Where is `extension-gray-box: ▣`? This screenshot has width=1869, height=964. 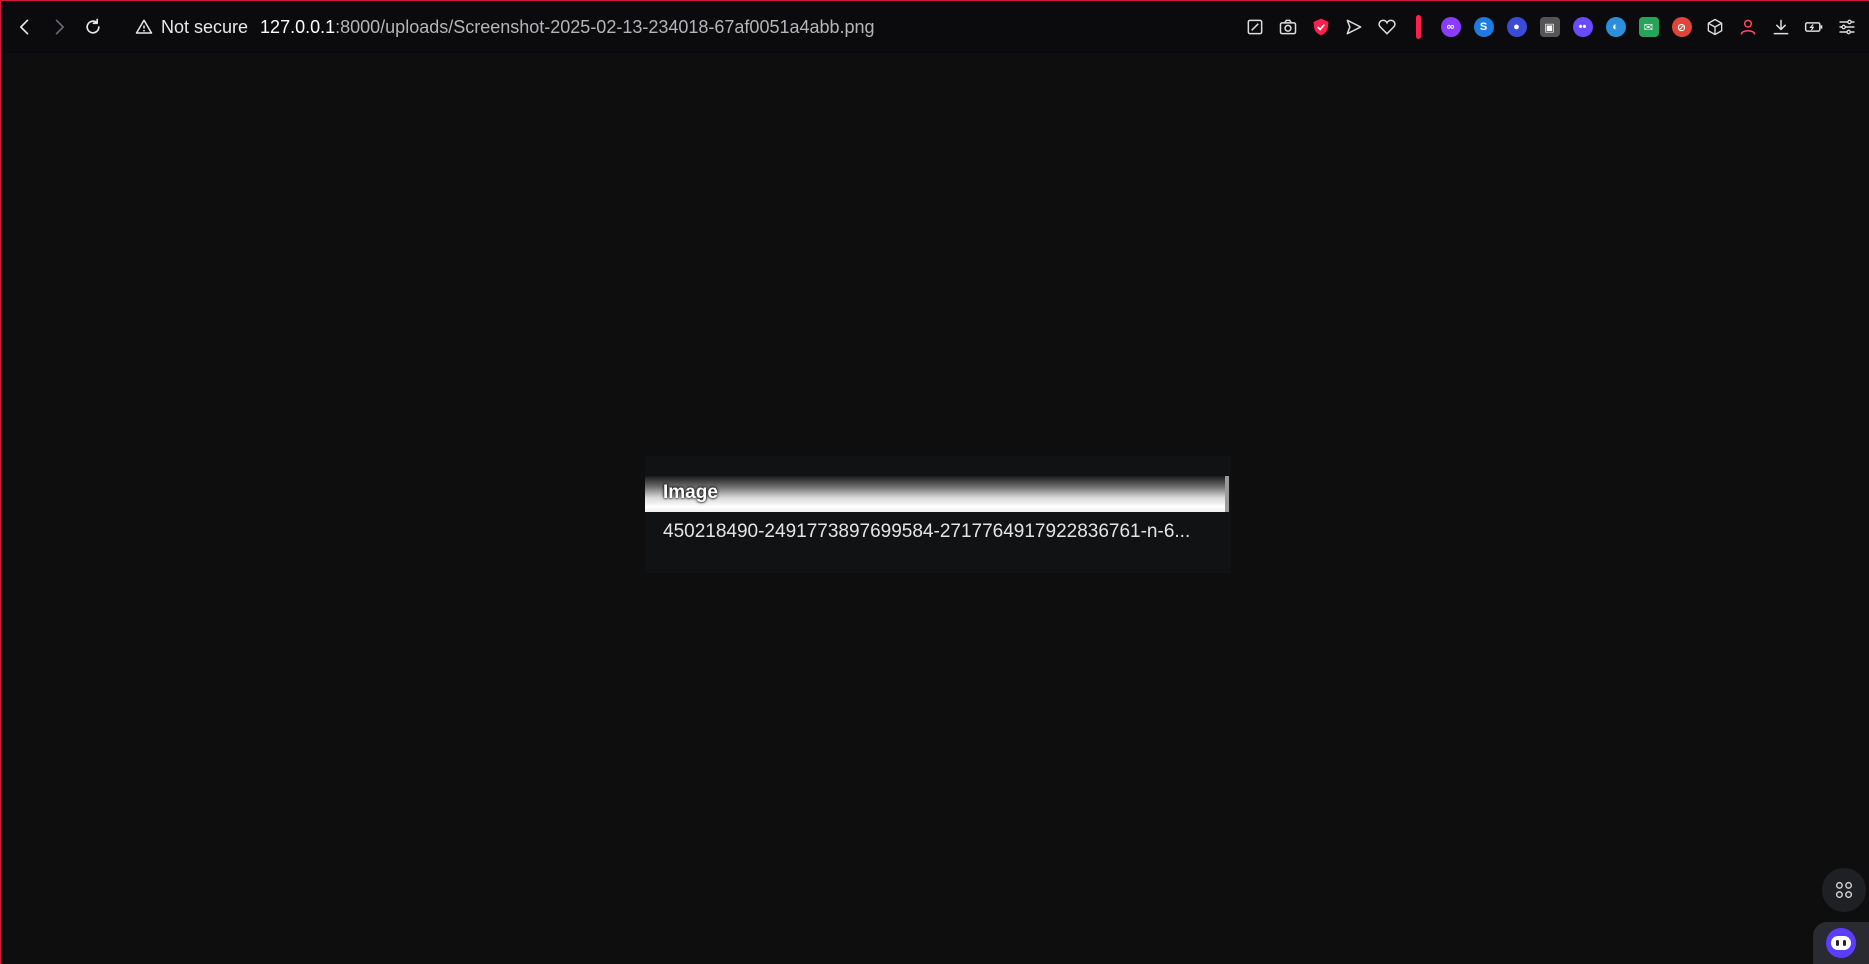
extension-gray-box: ▣ is located at coordinates (1549, 27).